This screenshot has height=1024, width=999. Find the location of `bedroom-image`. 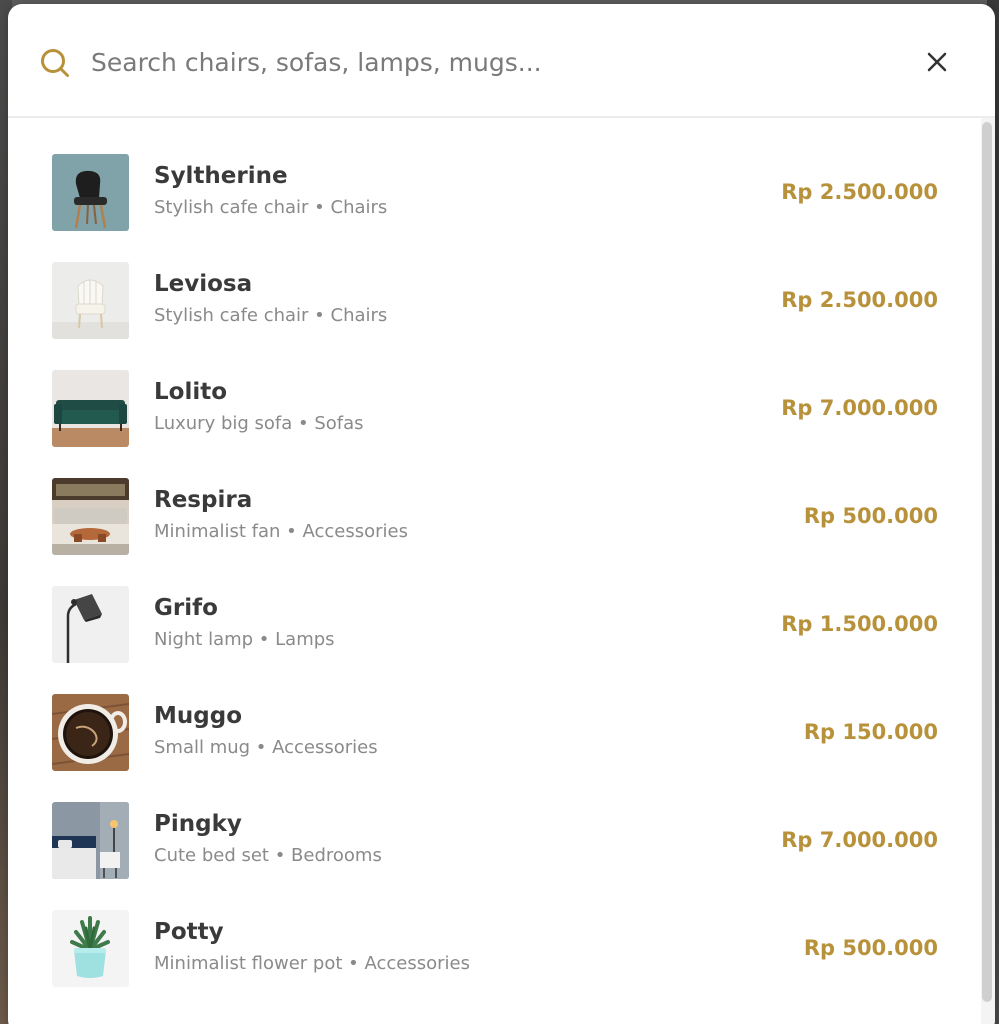

bedroom-image is located at coordinates (90, 840).